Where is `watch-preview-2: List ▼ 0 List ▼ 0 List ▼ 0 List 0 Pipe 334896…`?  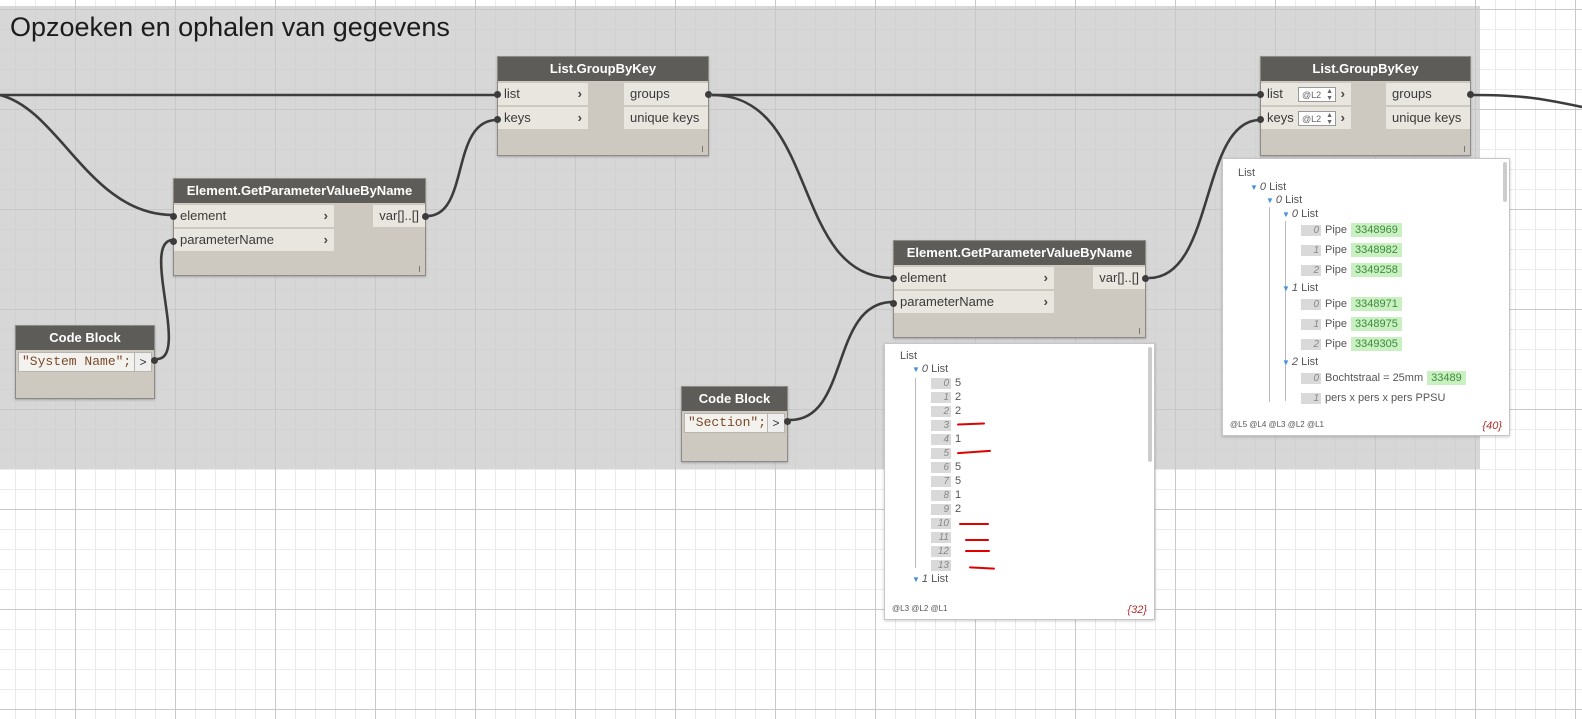
watch-preview-2: List ▼ 0 List ▼ 0 List ▼ 0 List 0 Pipe 334896… is located at coordinates (1366, 297).